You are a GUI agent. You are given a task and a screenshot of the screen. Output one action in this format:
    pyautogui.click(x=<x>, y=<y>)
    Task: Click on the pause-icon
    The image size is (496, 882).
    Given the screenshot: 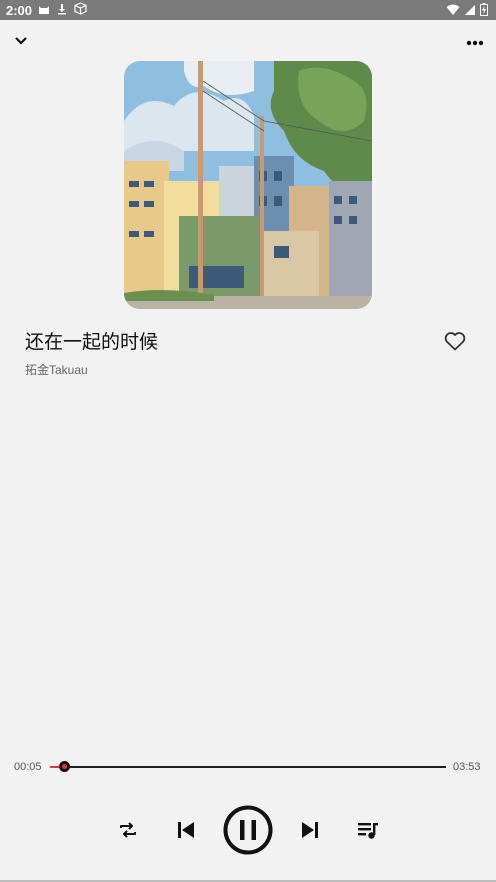 What is the action you would take?
    pyautogui.click(x=248, y=832)
    